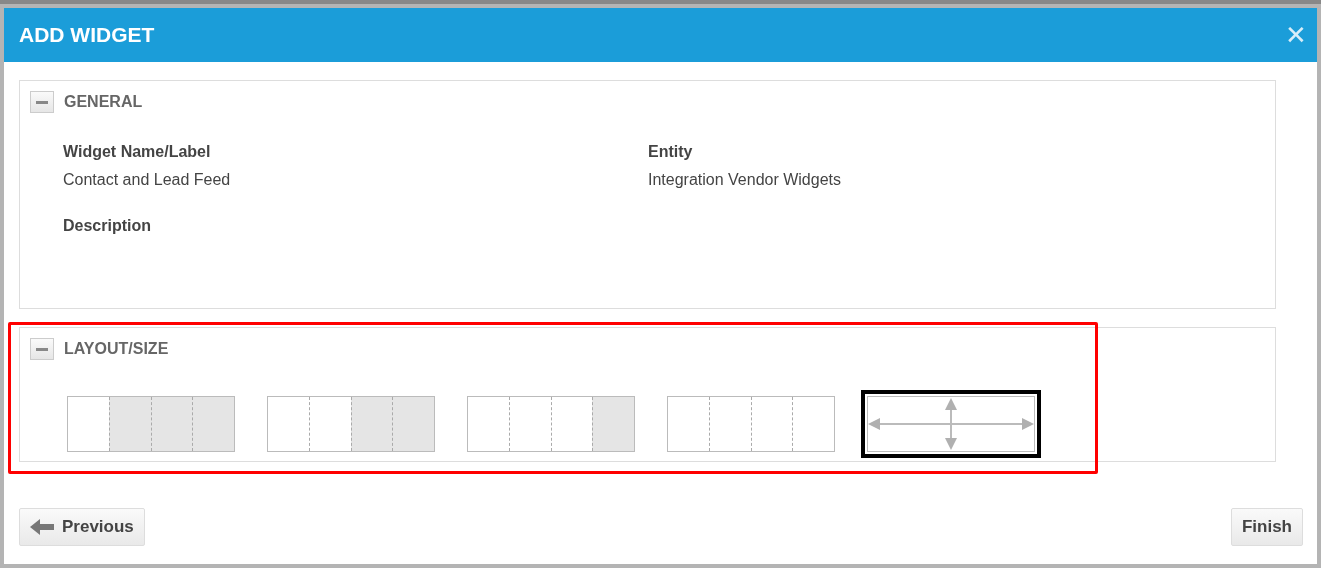  What do you see at coordinates (82, 527) in the screenshot?
I see `previous-button: Previous` at bounding box center [82, 527].